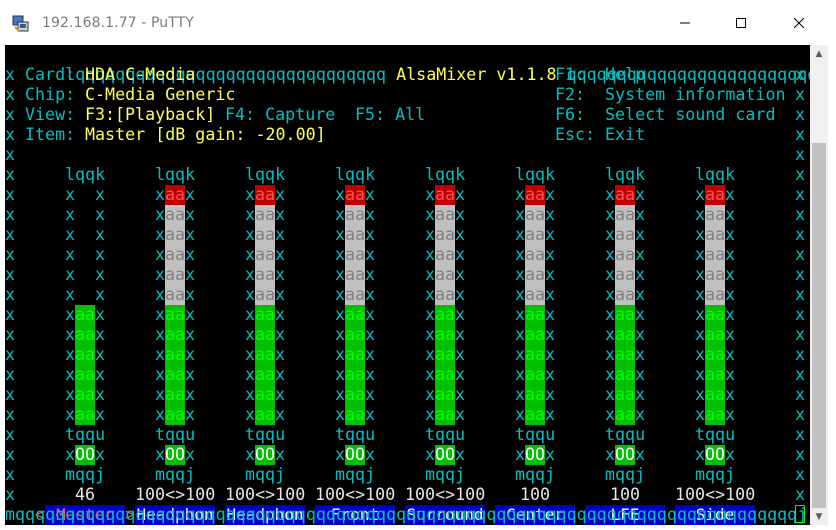 This screenshot has height=530, width=836. What do you see at coordinates (819, 53) in the screenshot?
I see `scroll-up-arrow-icon: ▲` at bounding box center [819, 53].